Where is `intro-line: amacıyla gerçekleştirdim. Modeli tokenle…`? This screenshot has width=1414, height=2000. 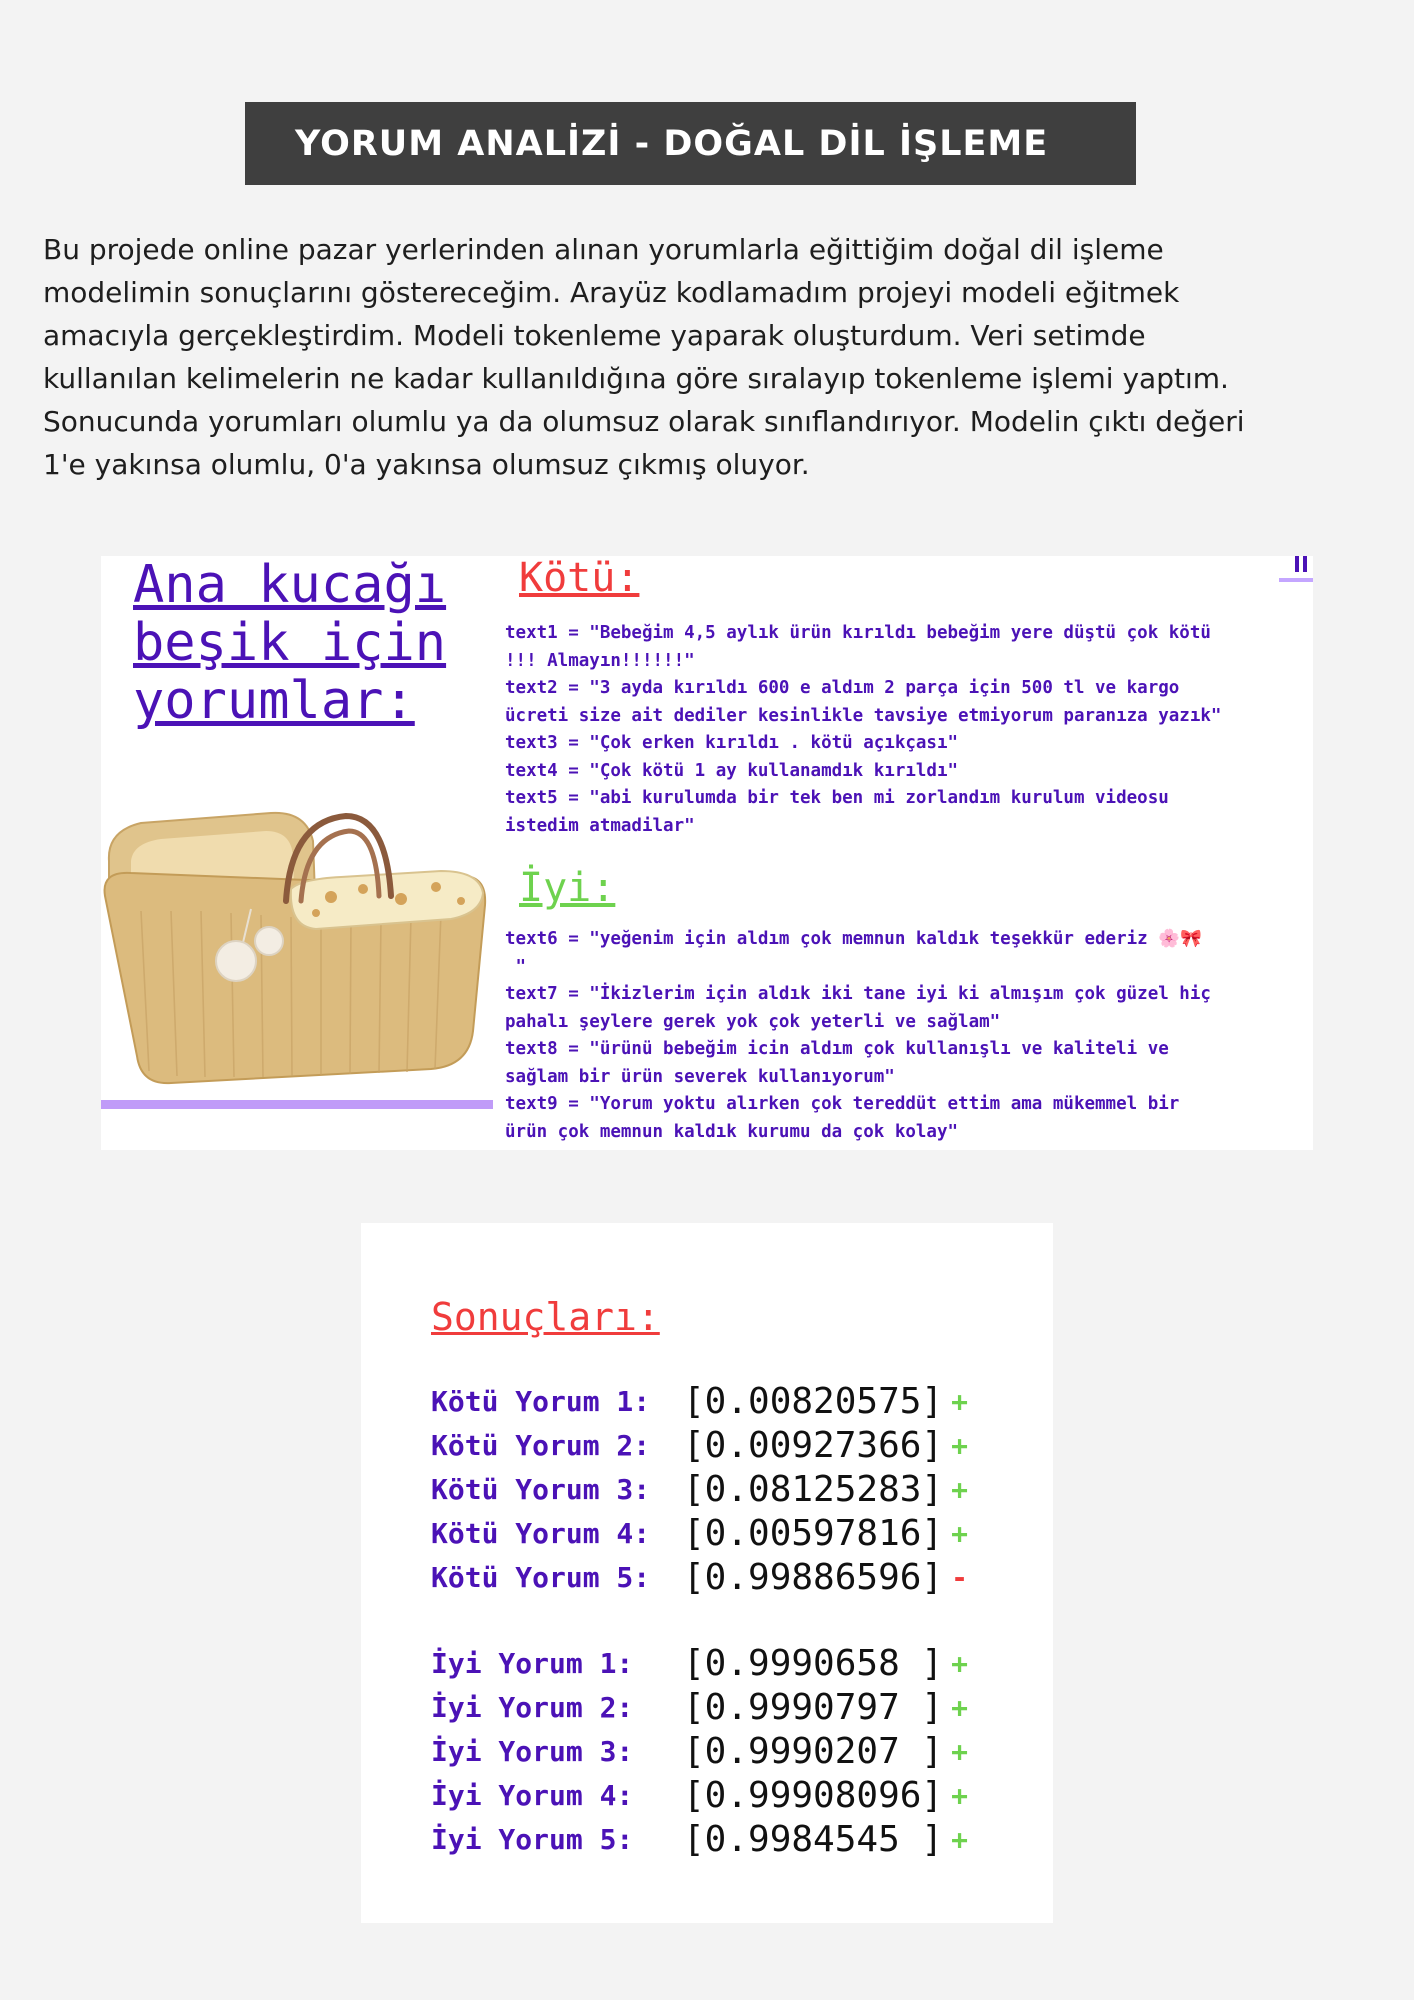 intro-line: amacıyla gerçekleştirdim. Modeli tokenle… is located at coordinates (594, 335).